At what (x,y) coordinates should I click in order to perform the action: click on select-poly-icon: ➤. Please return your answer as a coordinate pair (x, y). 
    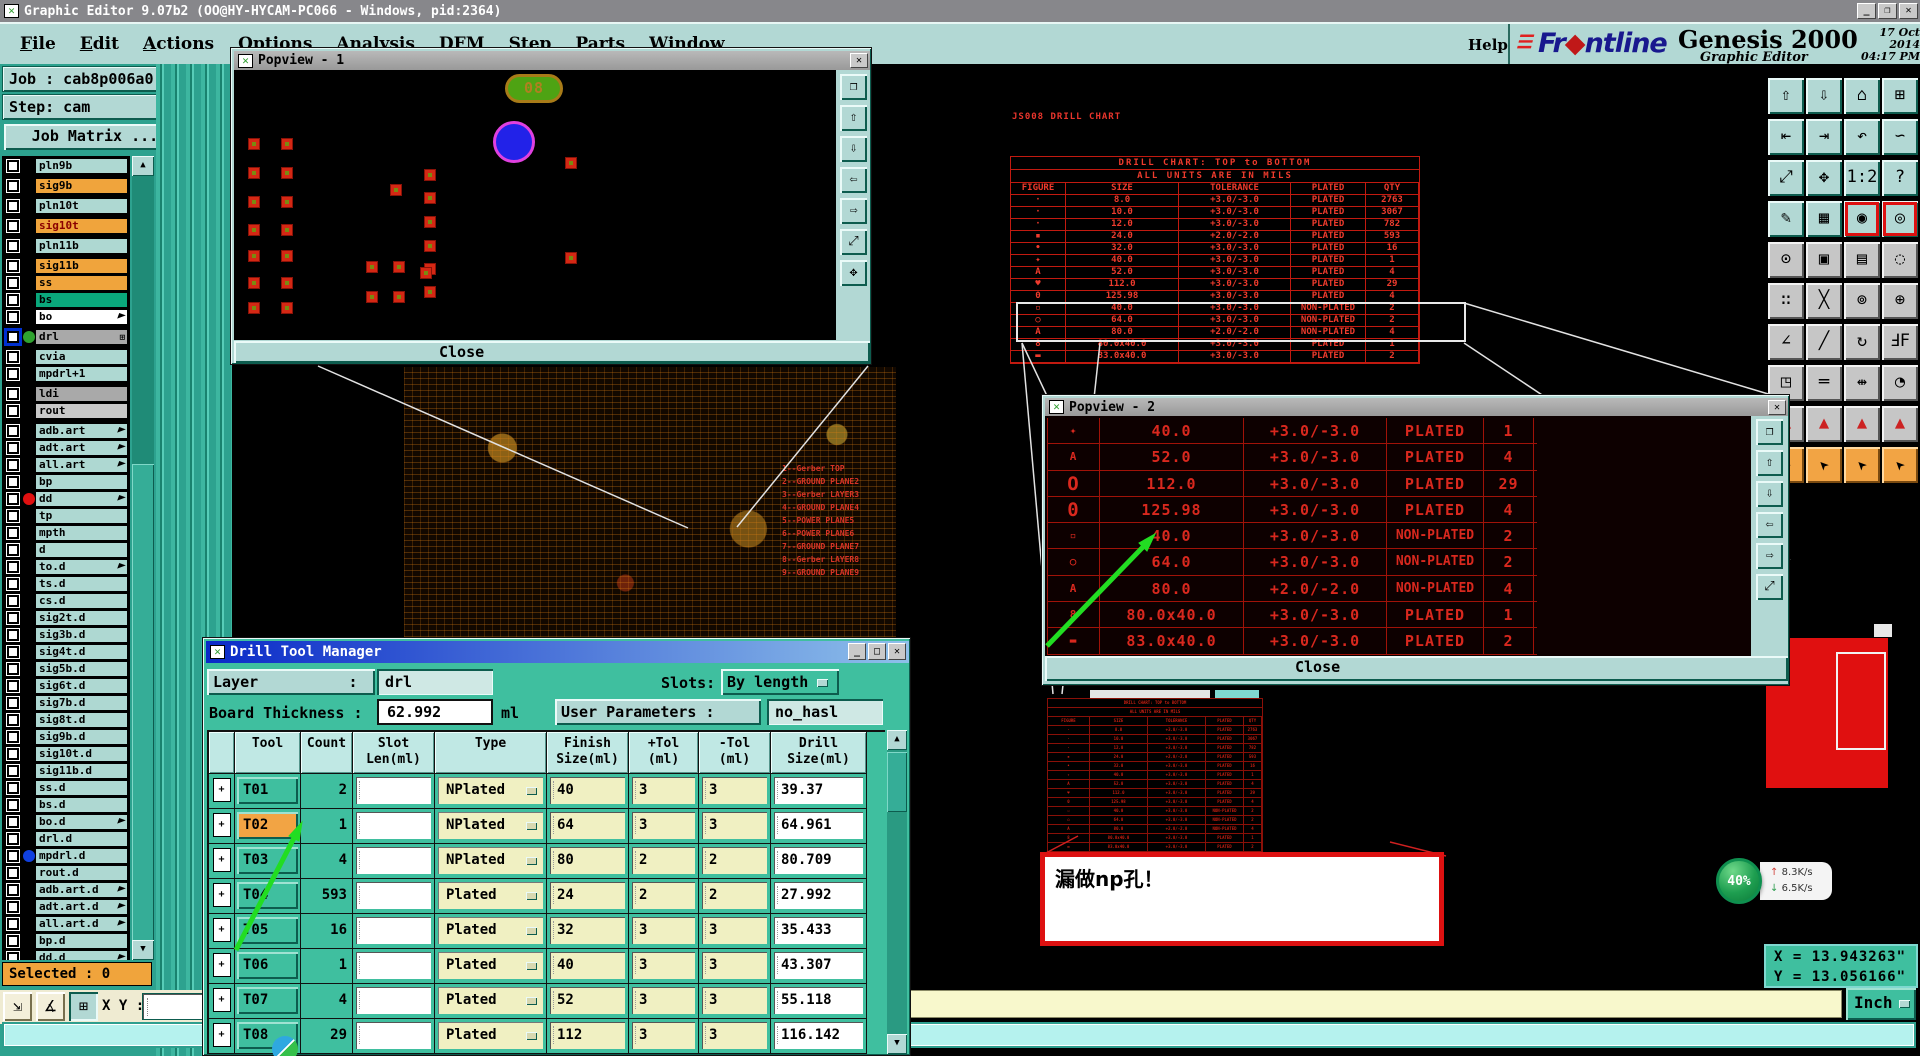
    Looking at the image, I should click on (1862, 465).